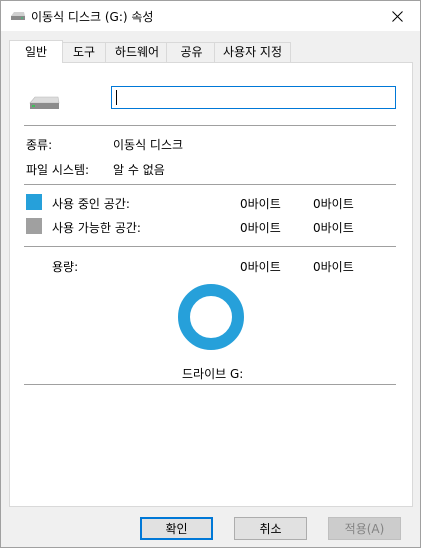 The height and width of the screenshot is (548, 421). What do you see at coordinates (253, 97) in the screenshot?
I see `drive-name-field` at bounding box center [253, 97].